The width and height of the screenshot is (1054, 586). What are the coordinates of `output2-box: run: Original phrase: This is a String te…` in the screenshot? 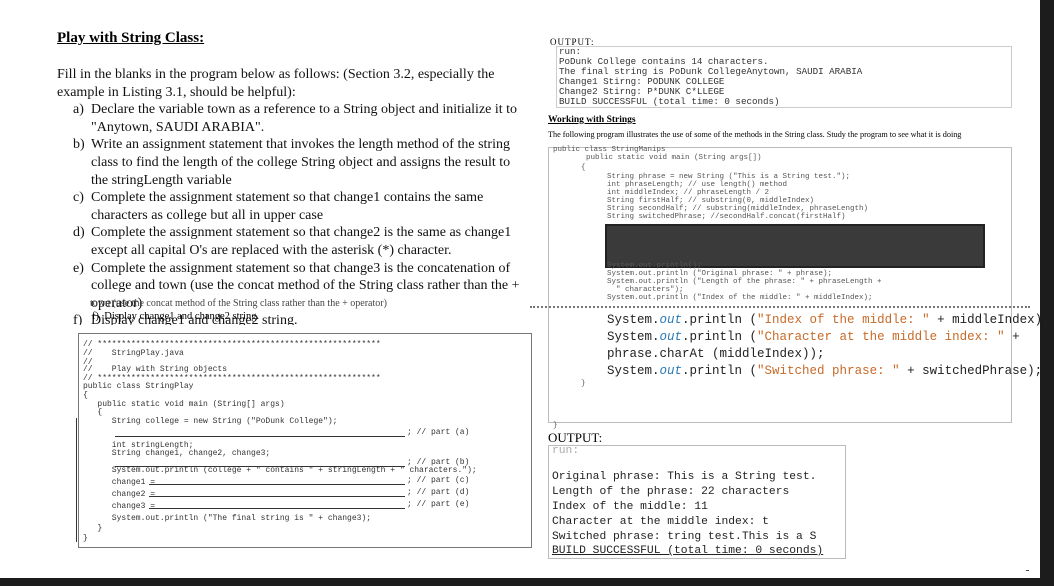 It's located at (697, 502).